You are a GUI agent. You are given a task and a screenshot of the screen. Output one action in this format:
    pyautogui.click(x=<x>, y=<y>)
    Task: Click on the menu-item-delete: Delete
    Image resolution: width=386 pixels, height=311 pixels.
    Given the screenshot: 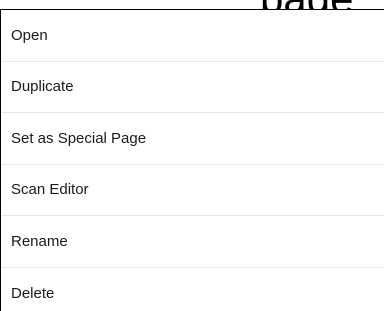 What is the action you would take?
    pyautogui.click(x=192, y=289)
    